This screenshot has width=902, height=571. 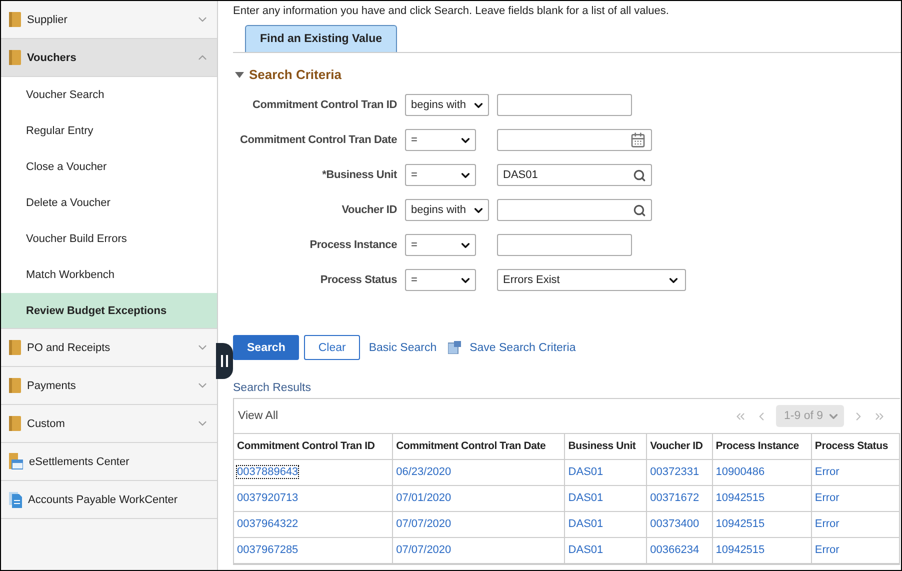 What do you see at coordinates (675, 472) in the screenshot?
I see `result-link: 00372331` at bounding box center [675, 472].